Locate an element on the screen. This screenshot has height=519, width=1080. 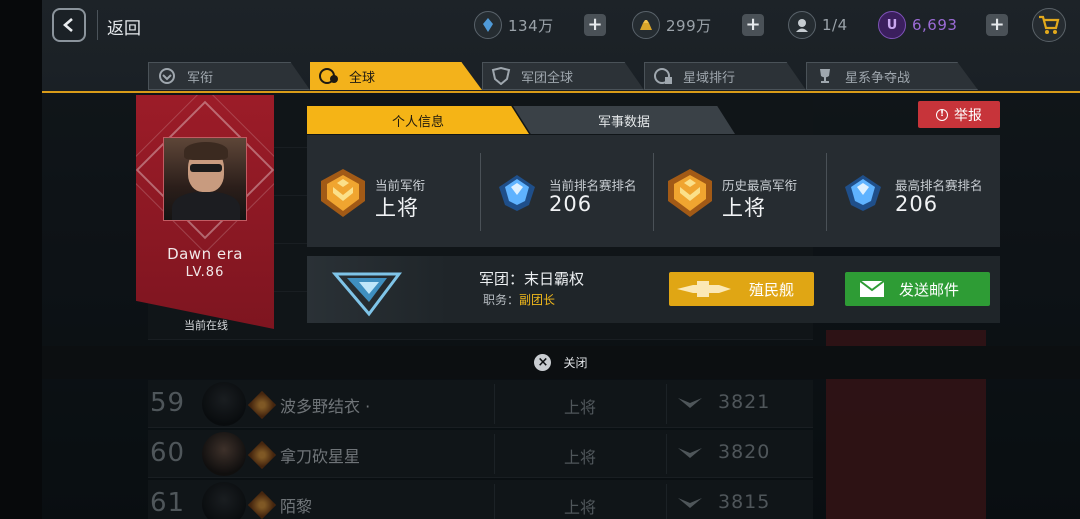
spaceship-icon is located at coordinates (704, 289).